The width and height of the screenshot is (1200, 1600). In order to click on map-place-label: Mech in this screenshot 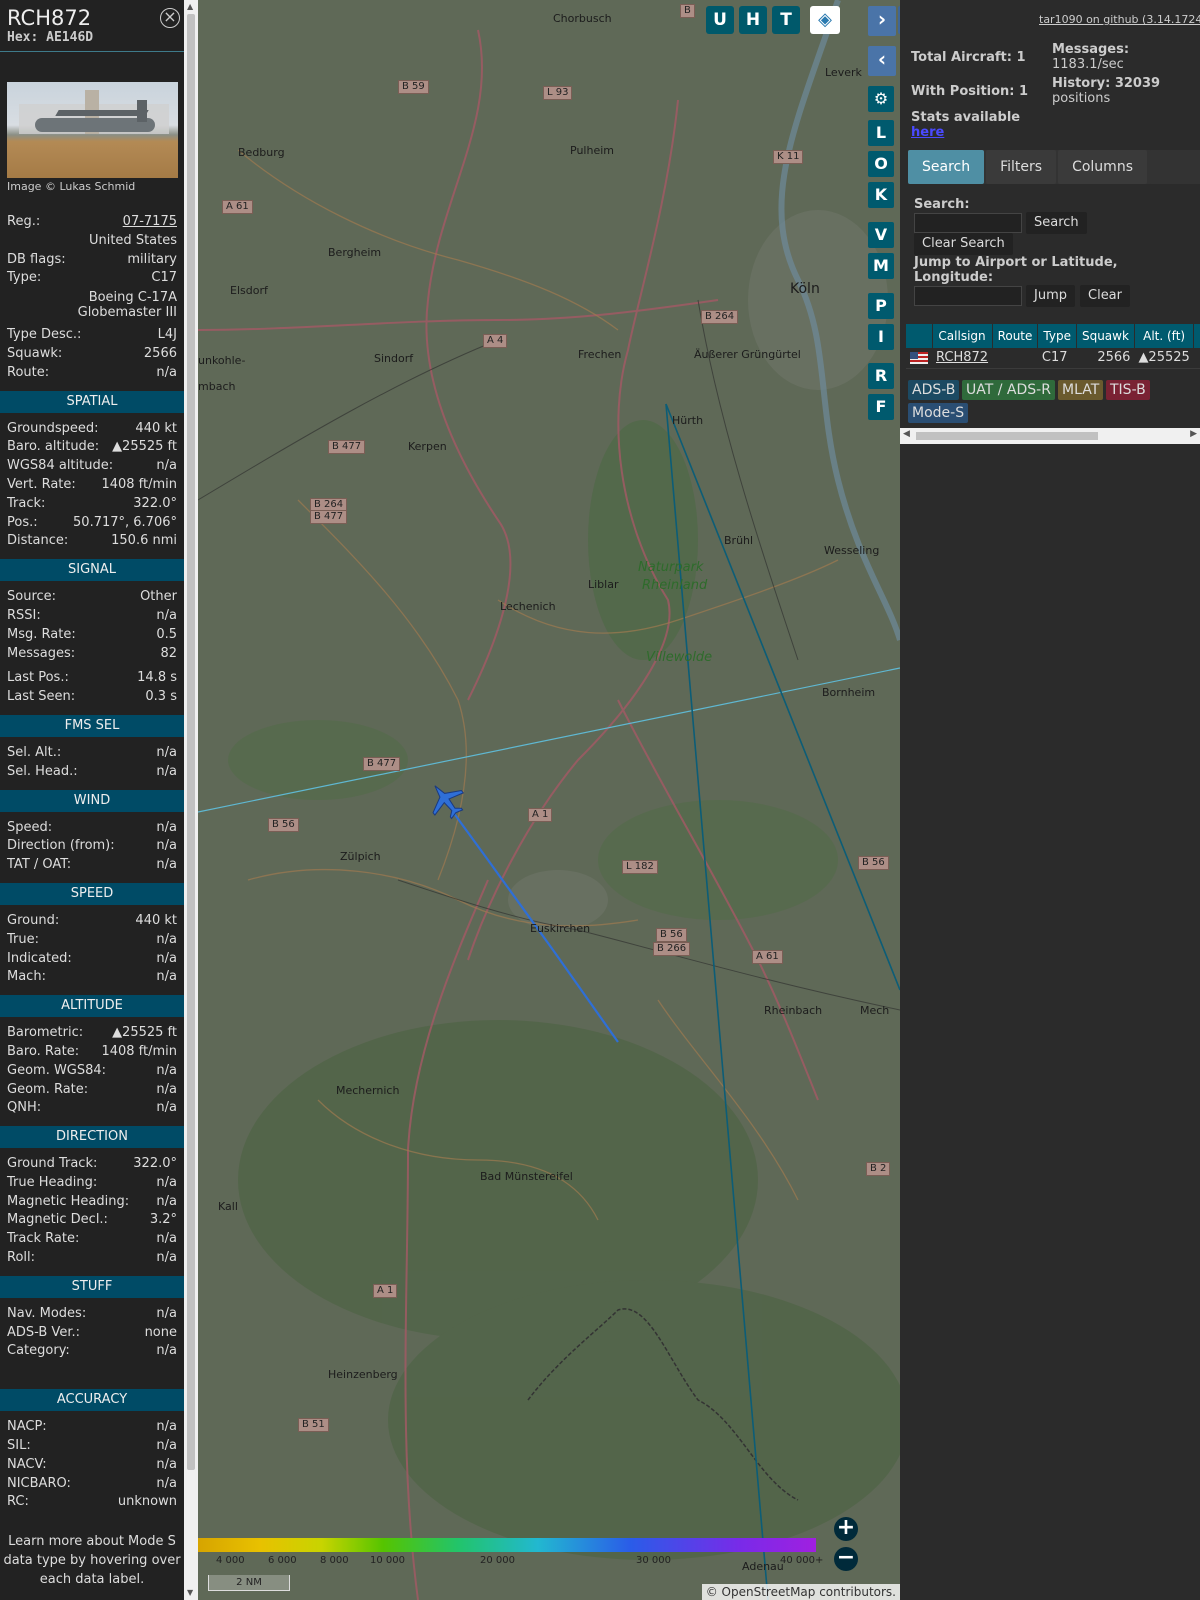, I will do `click(875, 1010)`.